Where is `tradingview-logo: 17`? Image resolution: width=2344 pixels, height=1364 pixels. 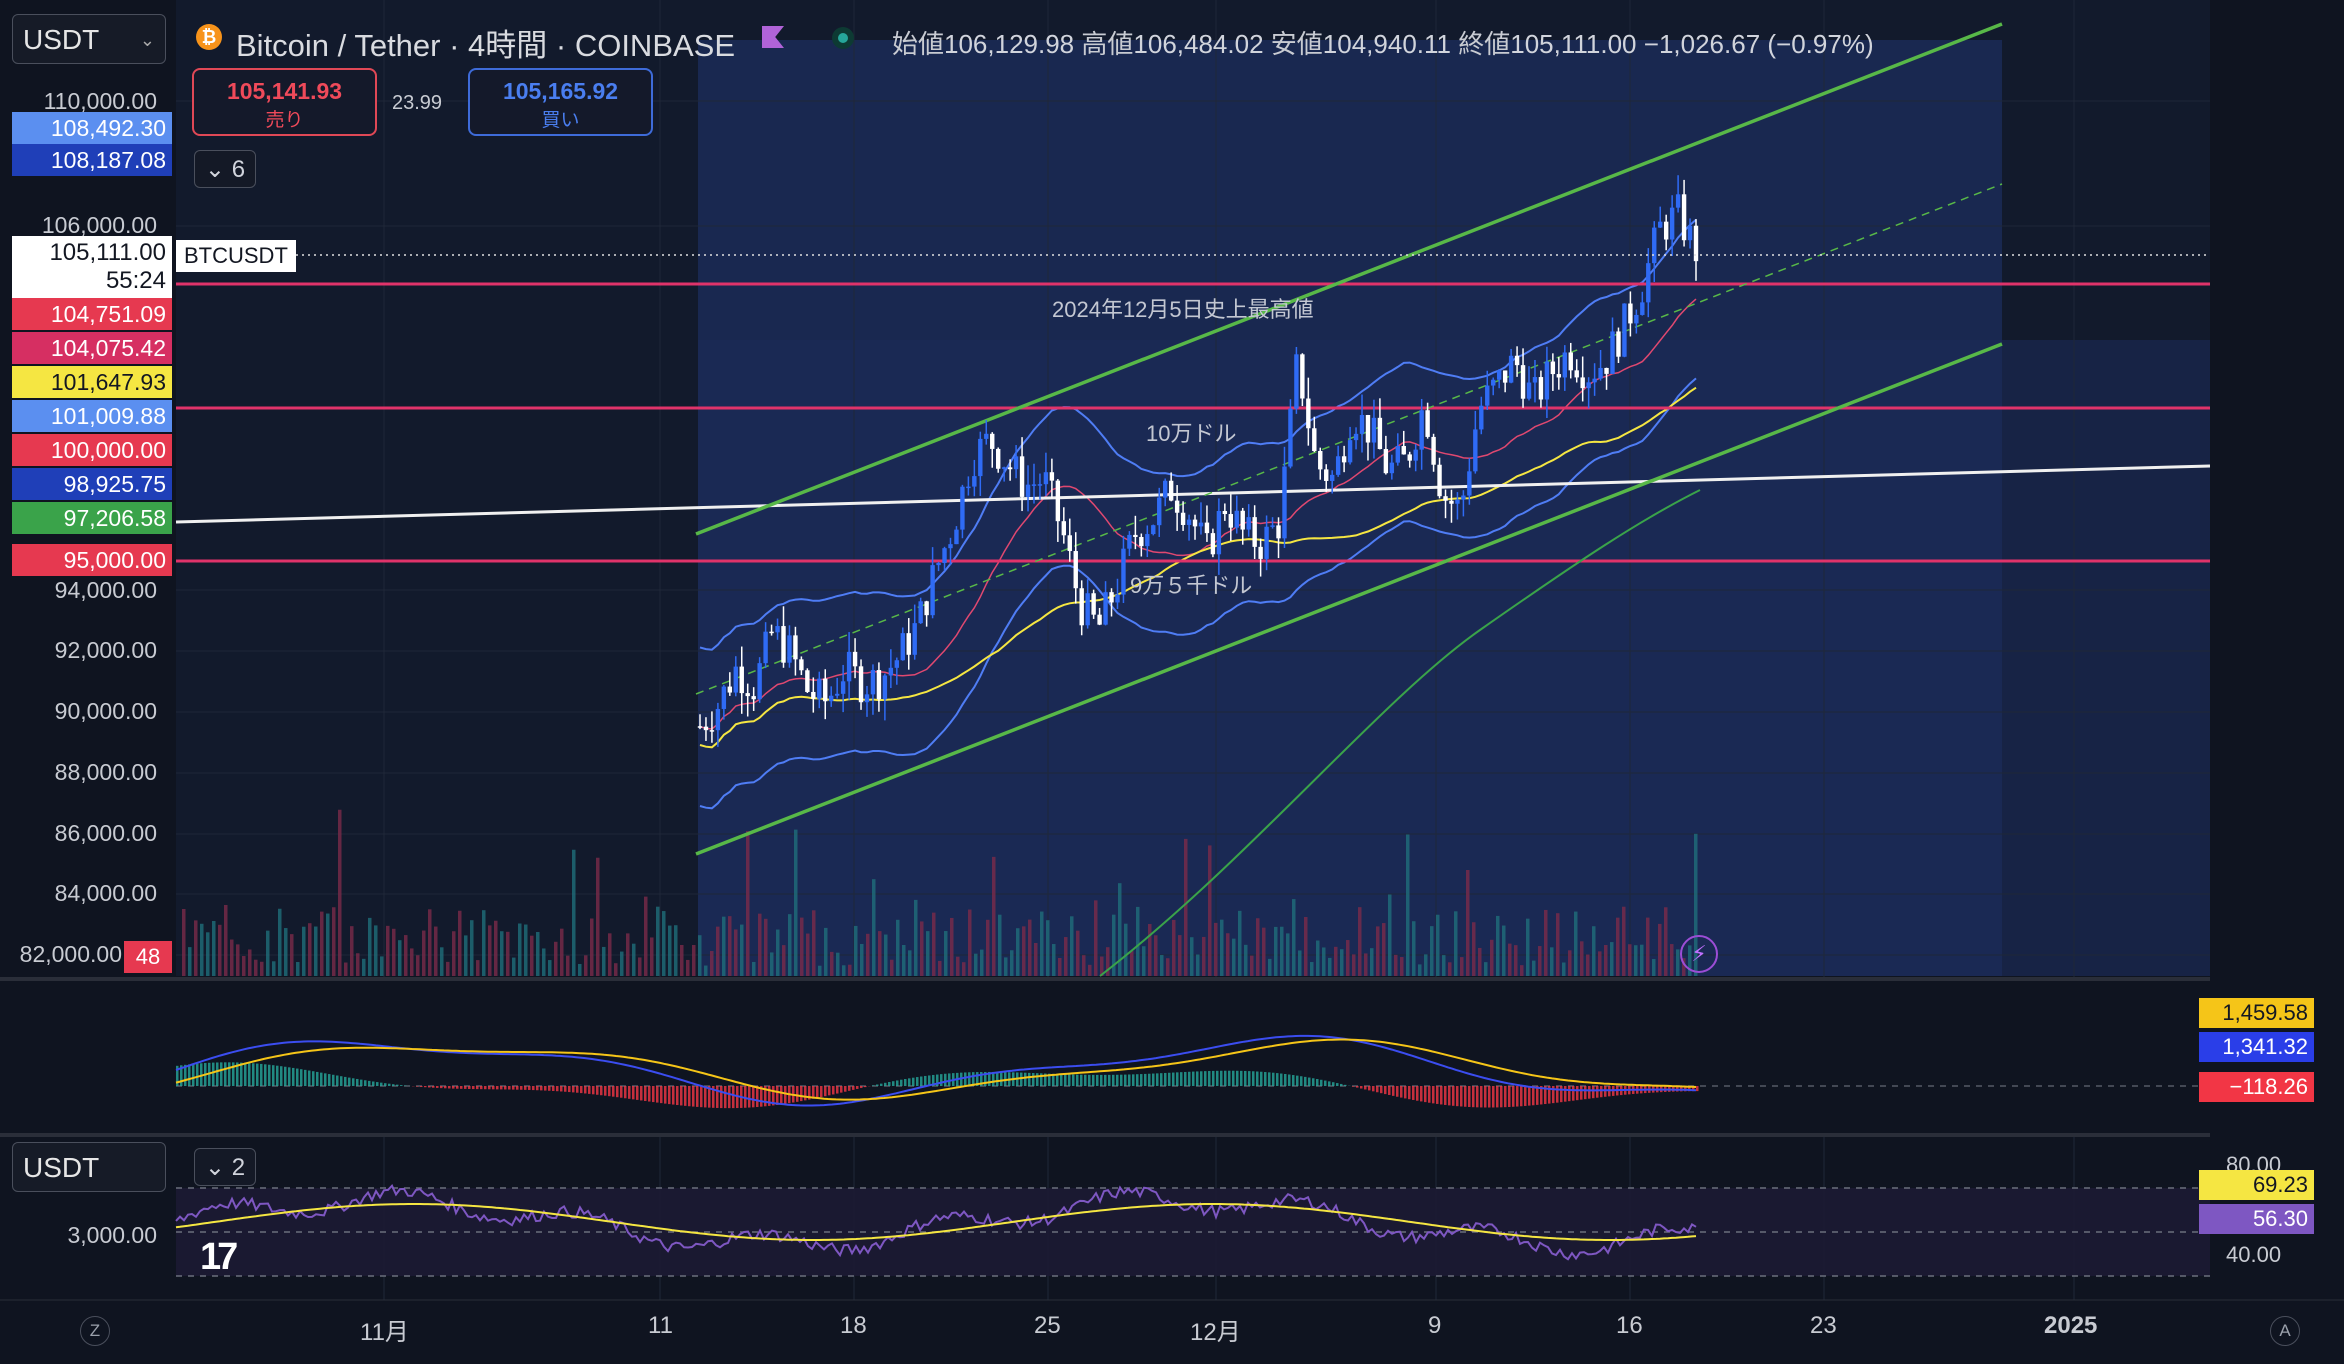
tradingview-logo: 17 is located at coordinates (219, 1257).